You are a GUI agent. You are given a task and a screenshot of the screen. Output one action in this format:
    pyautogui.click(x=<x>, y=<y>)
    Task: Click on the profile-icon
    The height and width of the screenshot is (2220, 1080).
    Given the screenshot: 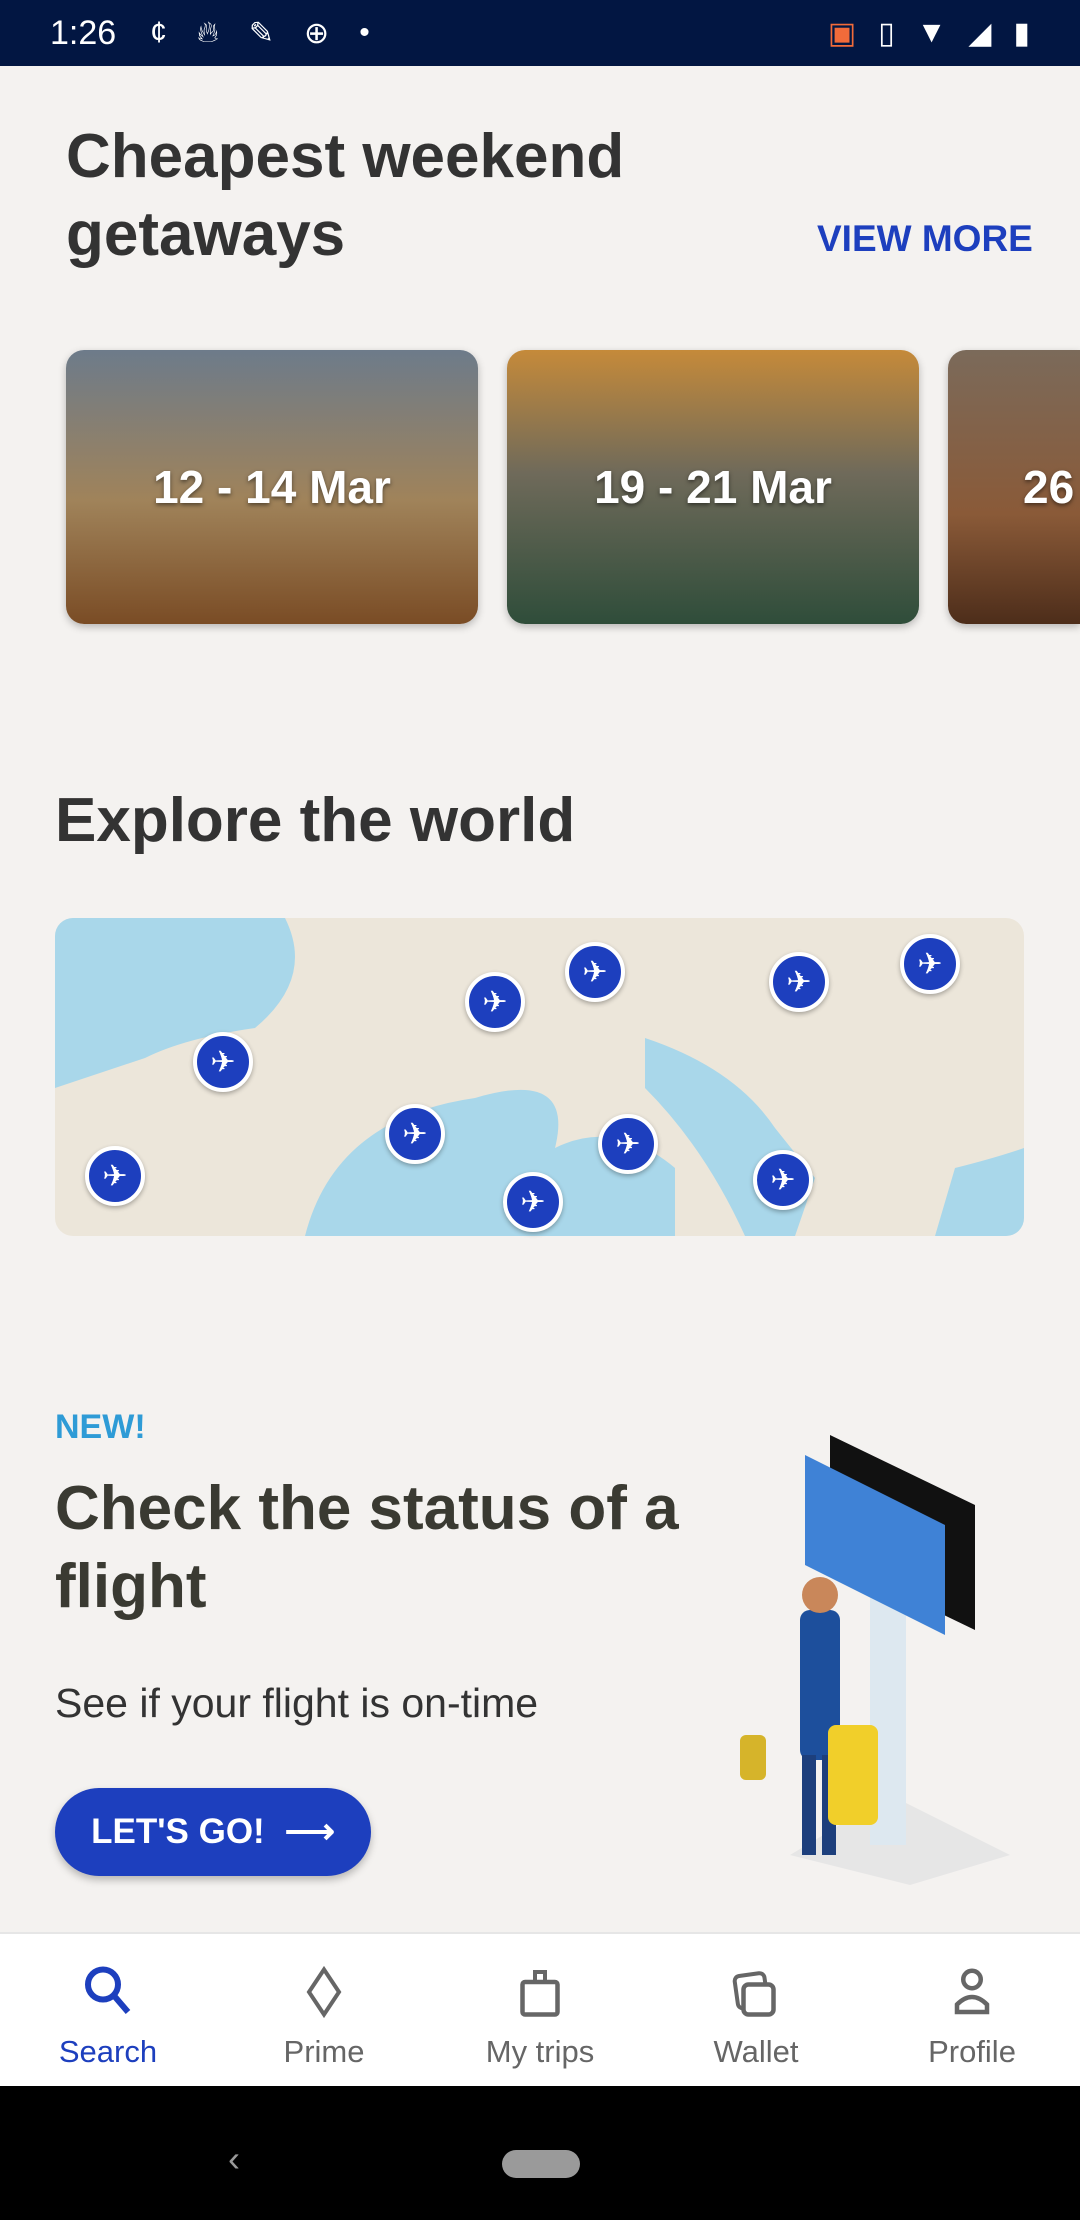 What is the action you would take?
    pyautogui.click(x=972, y=1991)
    